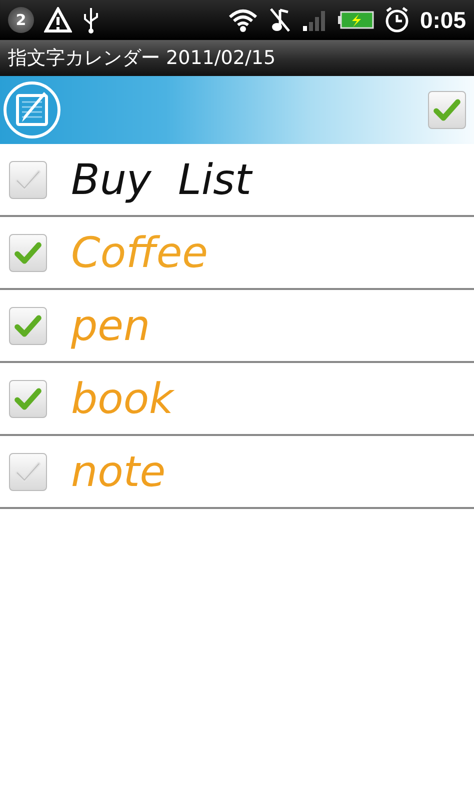 The height and width of the screenshot is (790, 474). What do you see at coordinates (447, 110) in the screenshot?
I see `check-all-checkbox` at bounding box center [447, 110].